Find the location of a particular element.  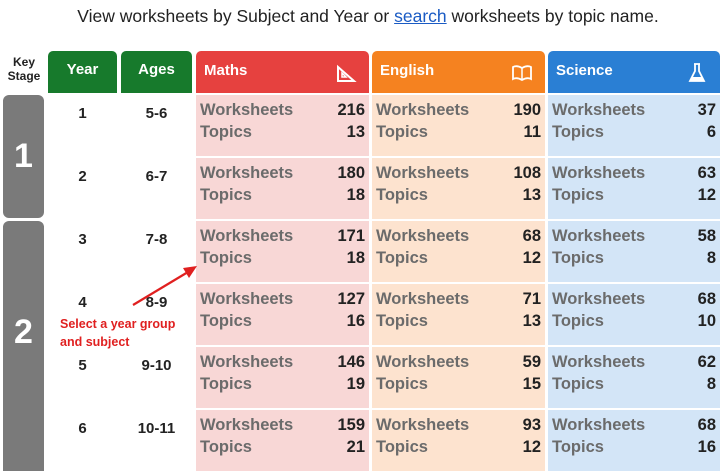

science-cell: Worksheets 37 Topics 6 is located at coordinates (634, 125).